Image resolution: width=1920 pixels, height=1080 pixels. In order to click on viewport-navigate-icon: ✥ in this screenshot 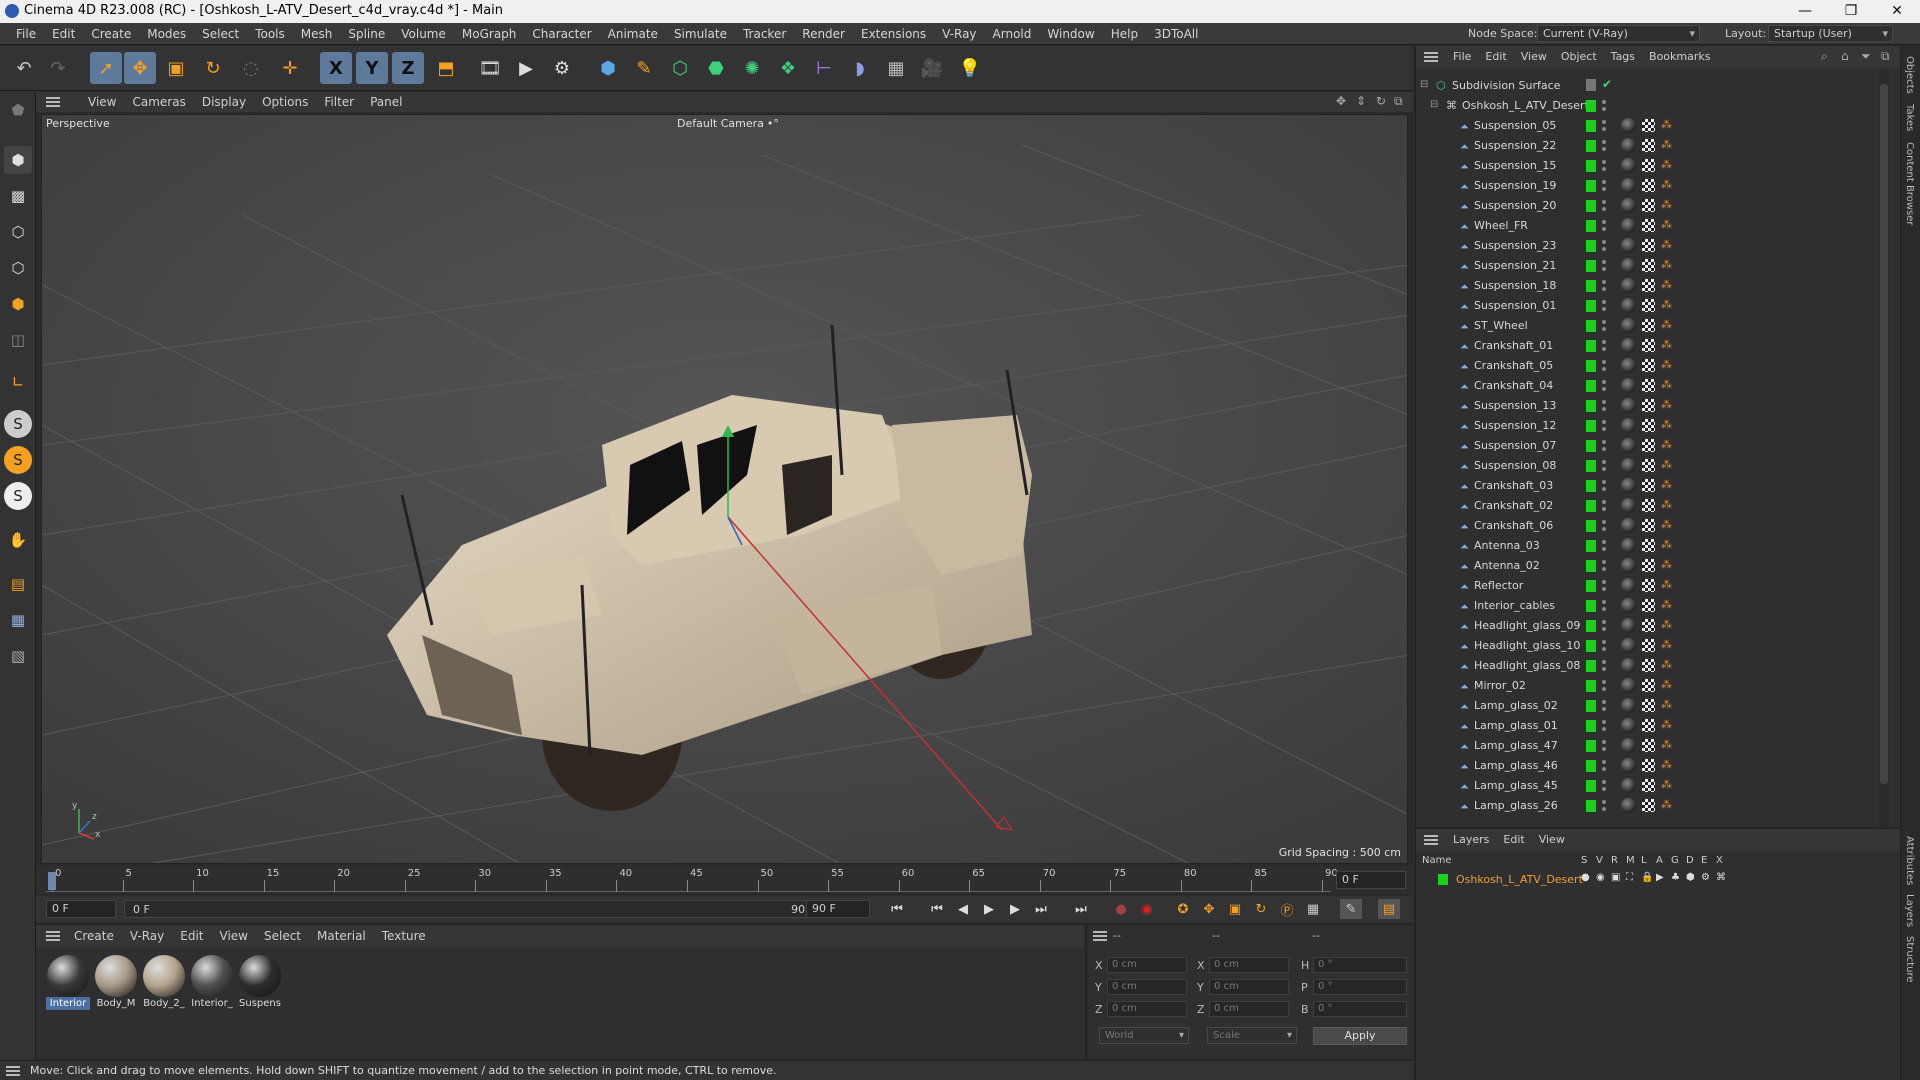, I will do `click(1341, 101)`.